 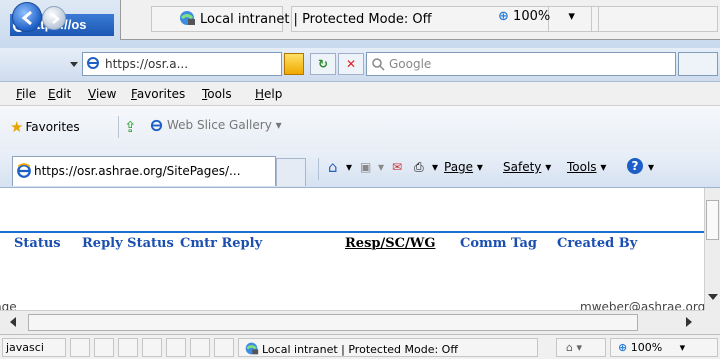 I want to click on add-to-favorites-bar-icon: ⇪, so click(x=130, y=127).